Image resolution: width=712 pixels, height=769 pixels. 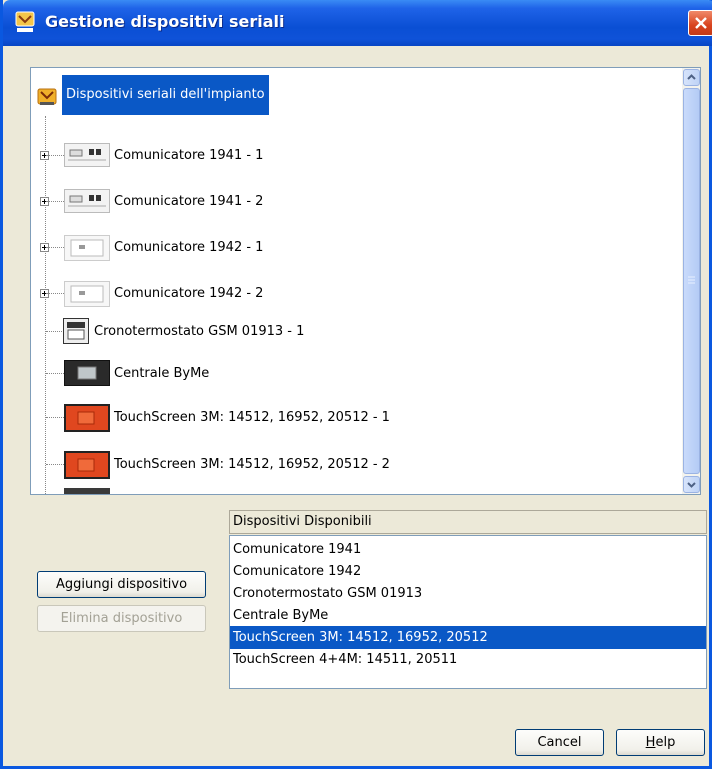 What do you see at coordinates (650, 742) in the screenshot?
I see `help-mnemonic: H` at bounding box center [650, 742].